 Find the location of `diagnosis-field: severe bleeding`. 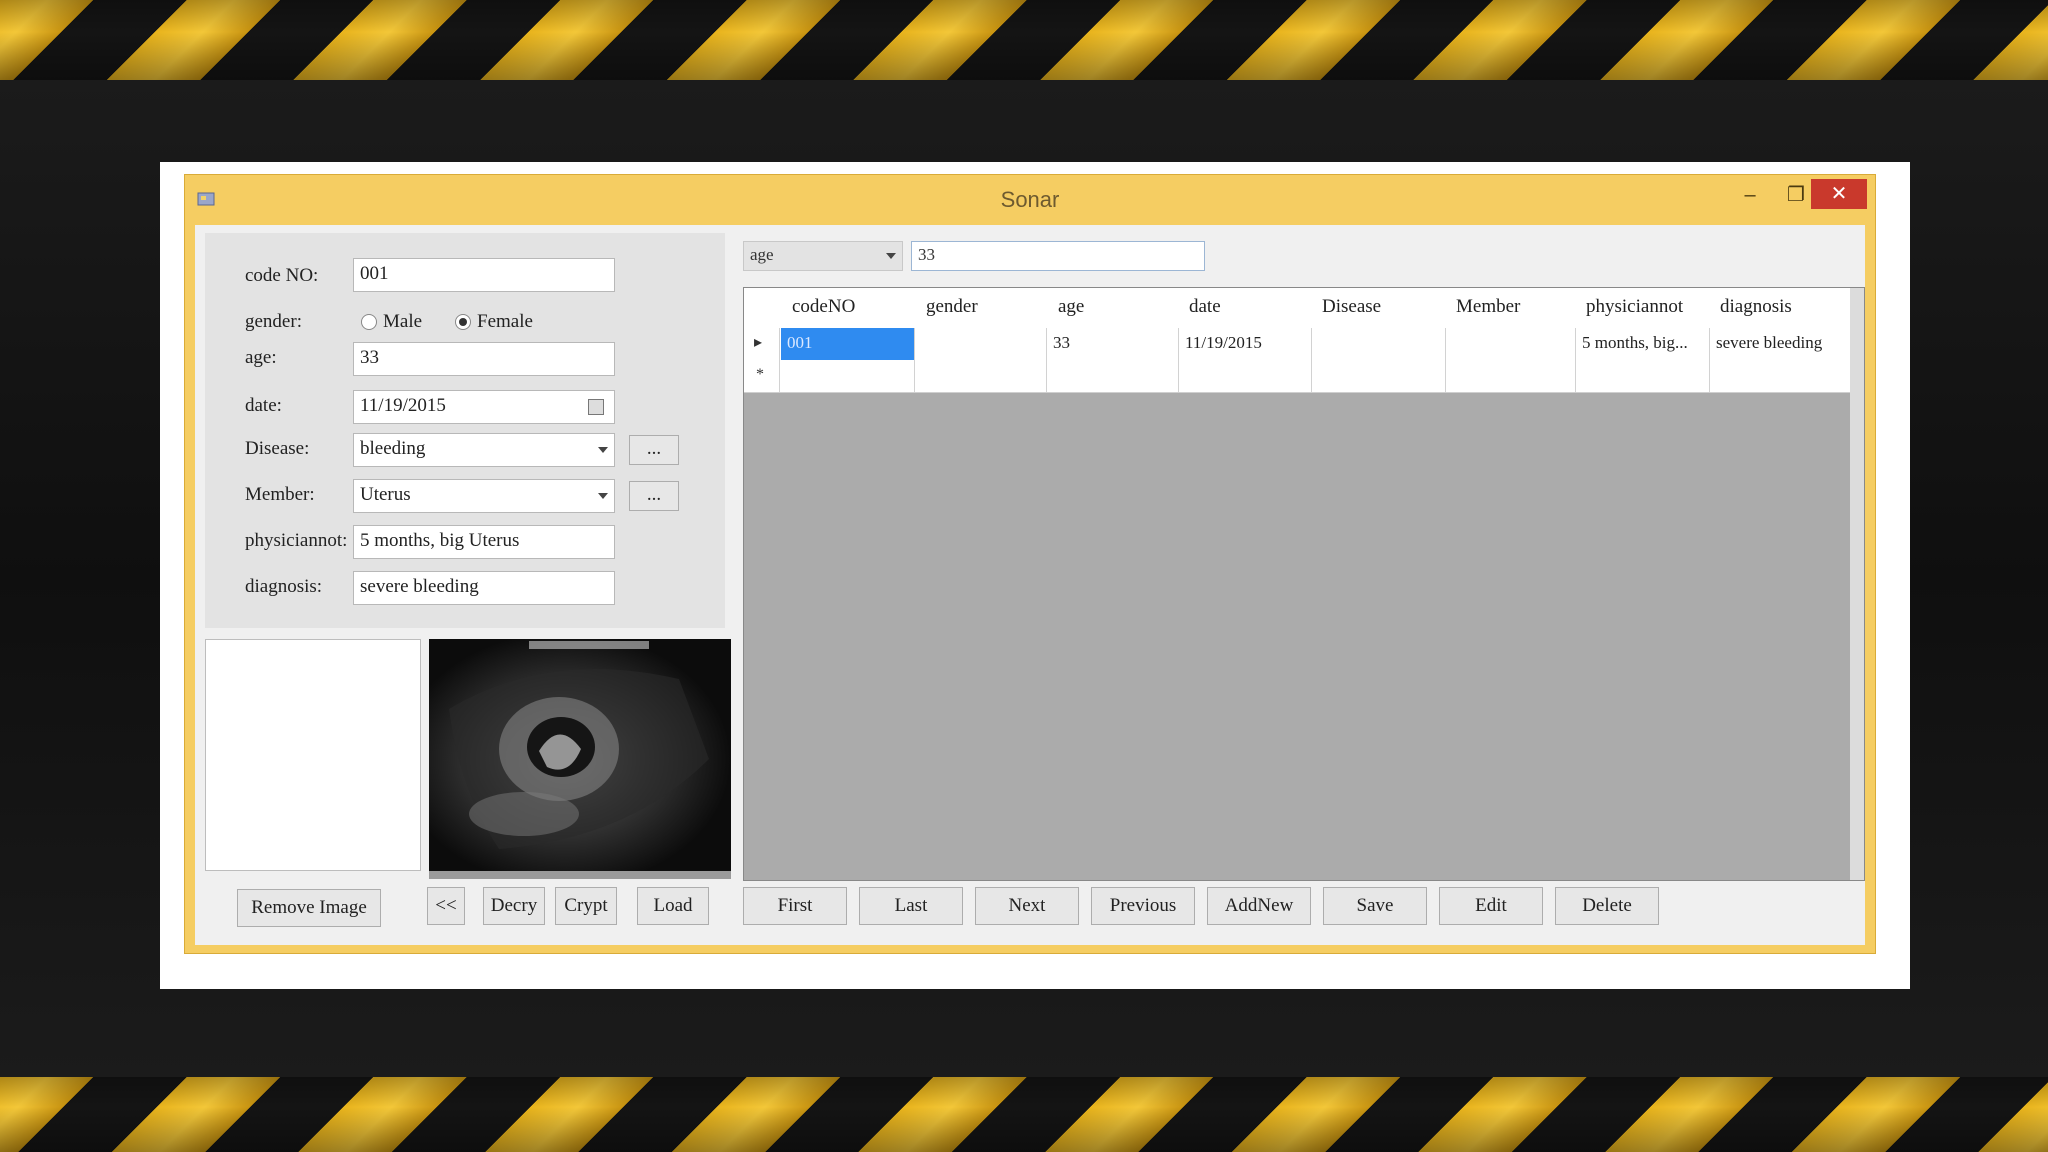

diagnosis-field: severe bleeding is located at coordinates (484, 588).